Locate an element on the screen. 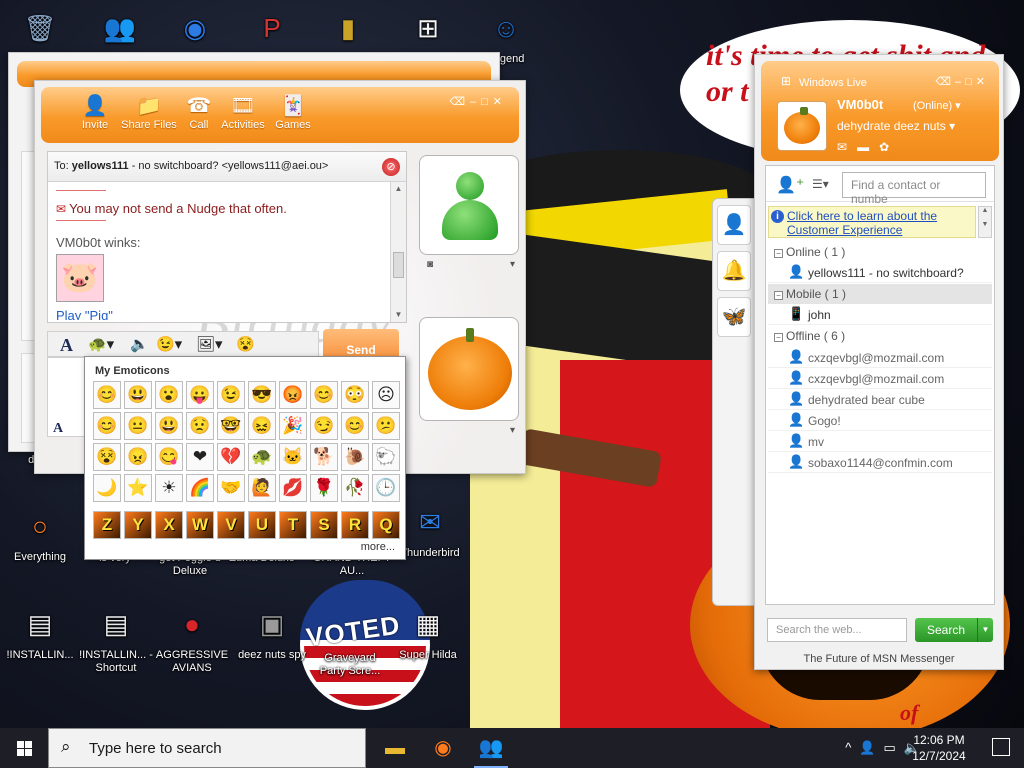  play-wink-link: Play "Pig" is located at coordinates (221, 314).